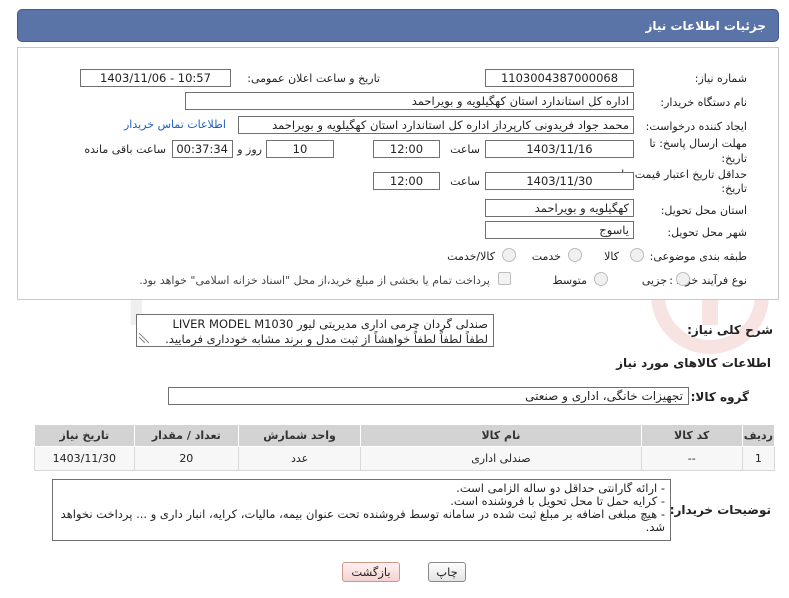 Image resolution: width=789 pixels, height=598 pixels. What do you see at coordinates (575, 255) in the screenshot?
I see `category-service-radio` at bounding box center [575, 255].